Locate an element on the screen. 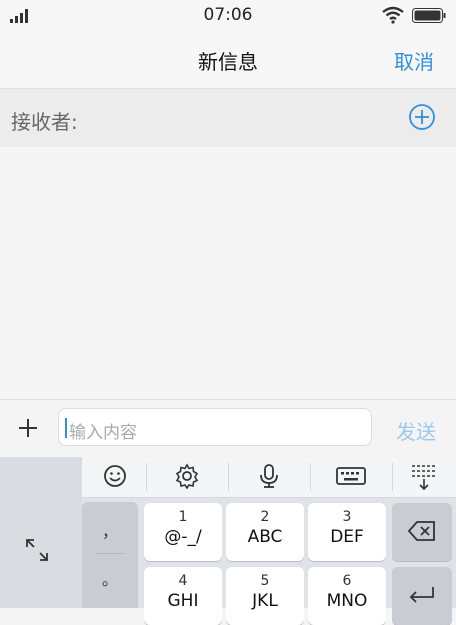 This screenshot has height=625, width=456. microphone-icon is located at coordinates (269, 478).